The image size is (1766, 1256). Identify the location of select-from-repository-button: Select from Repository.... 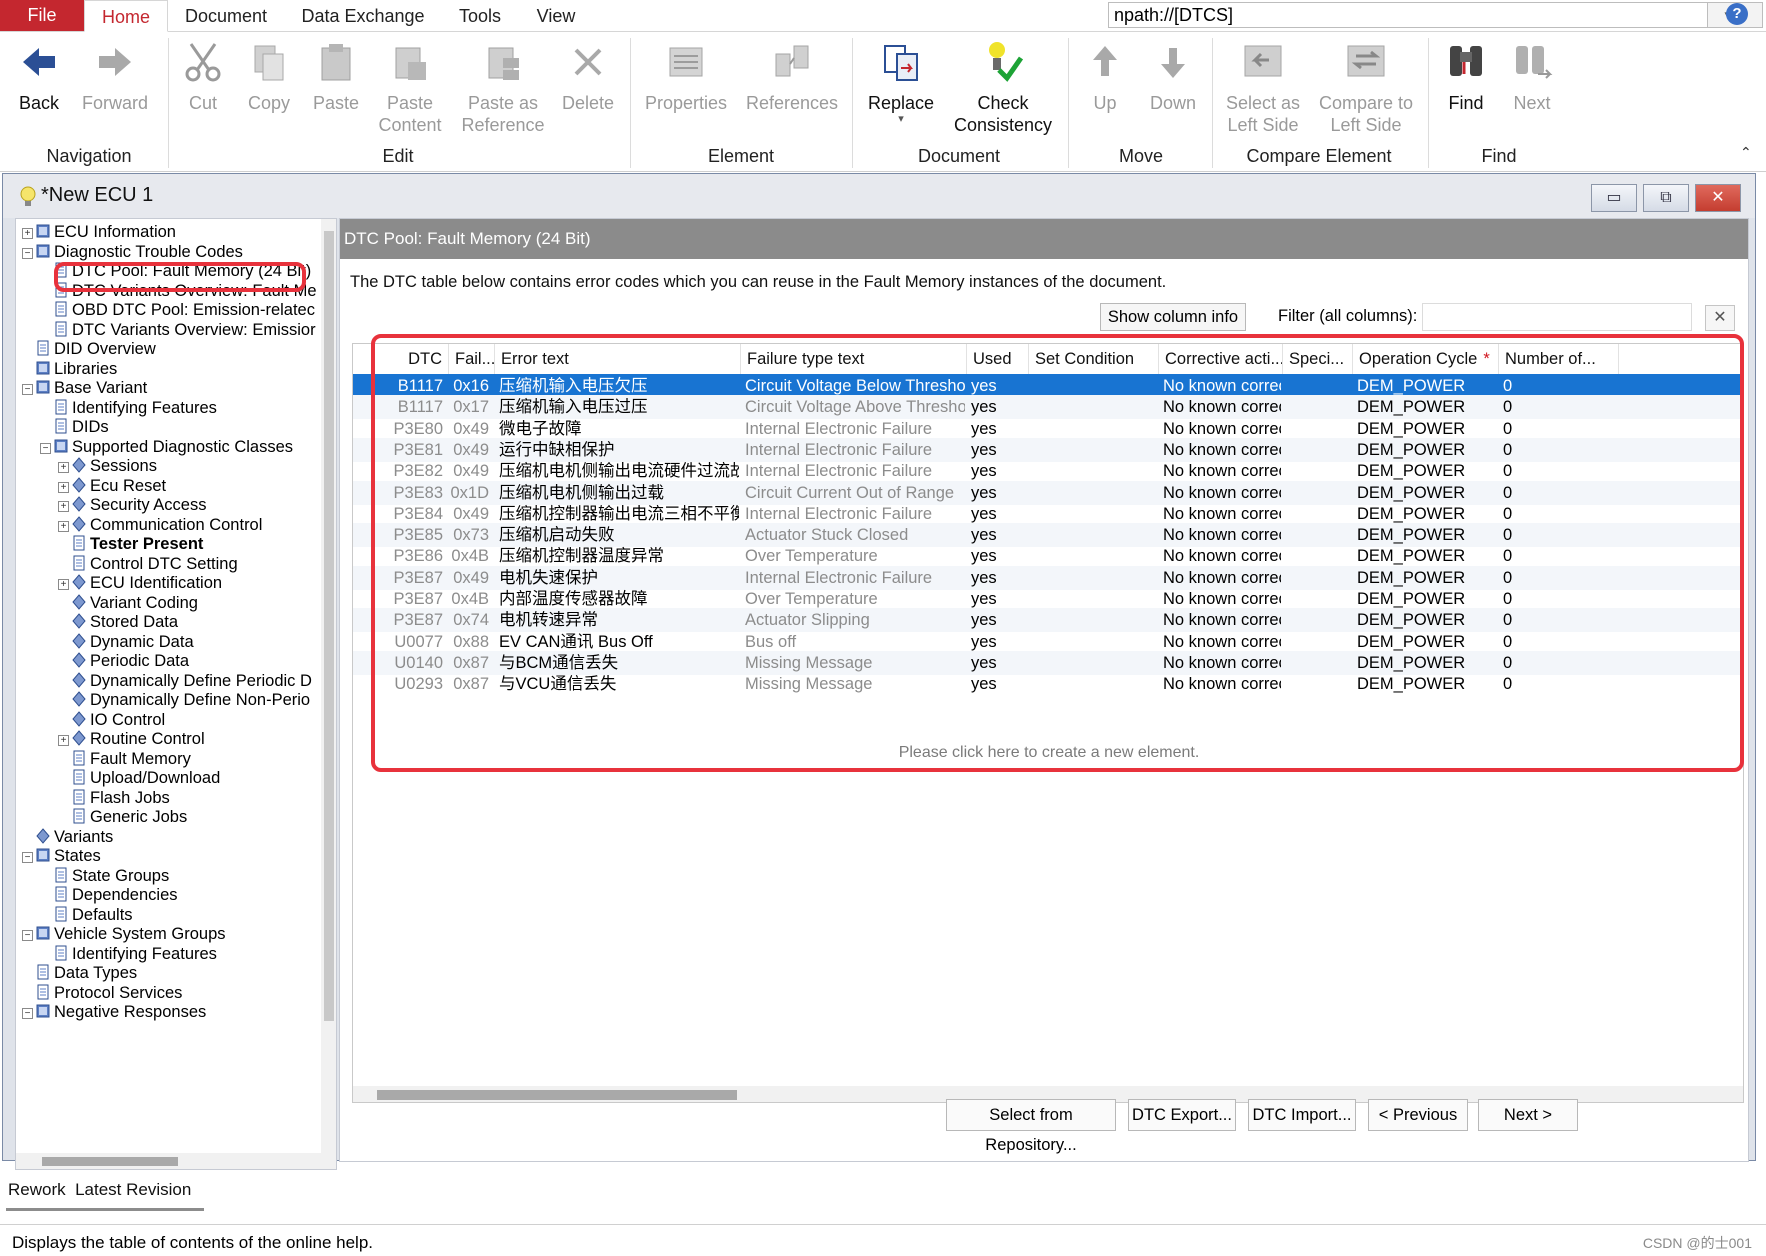
(1031, 1126).